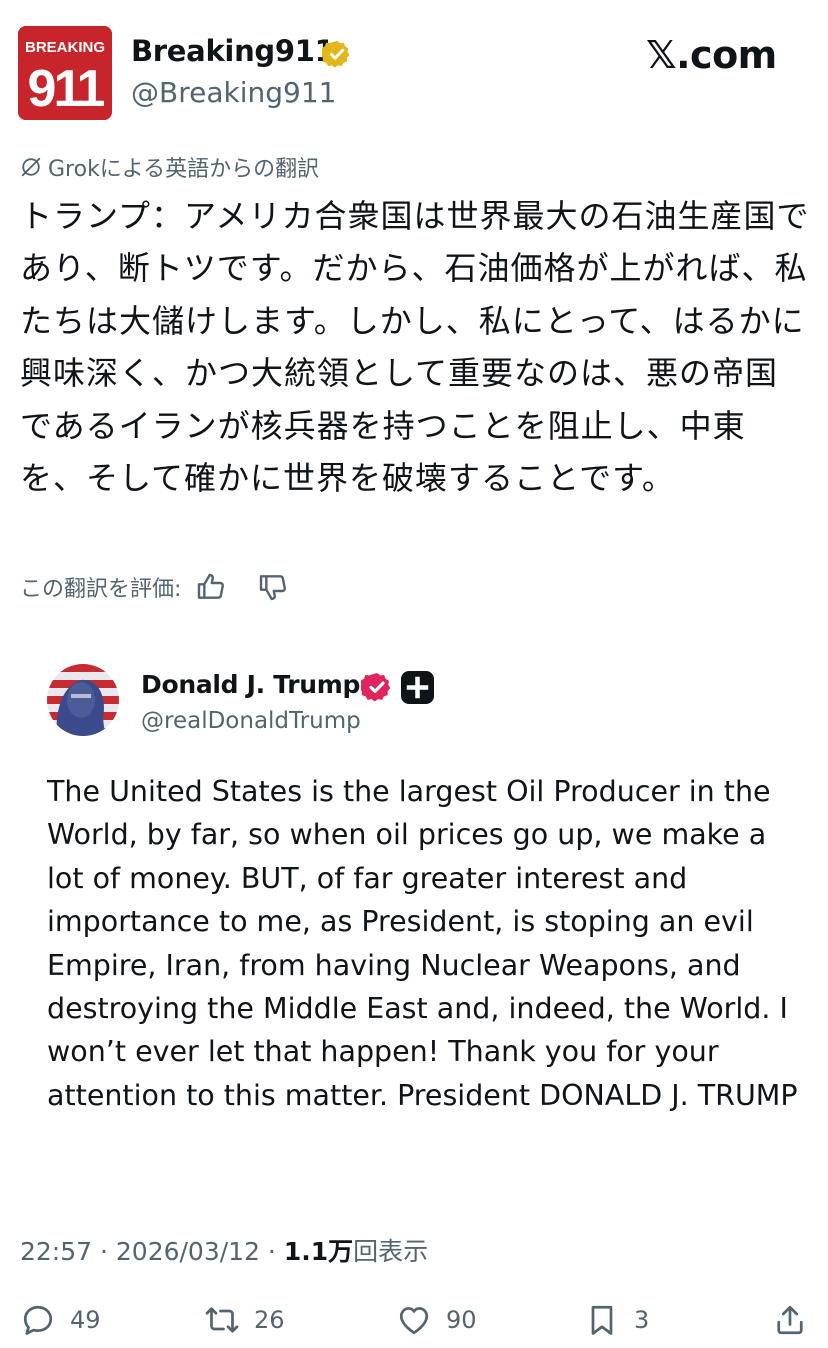  I want to click on like-count: 90, so click(461, 1320).